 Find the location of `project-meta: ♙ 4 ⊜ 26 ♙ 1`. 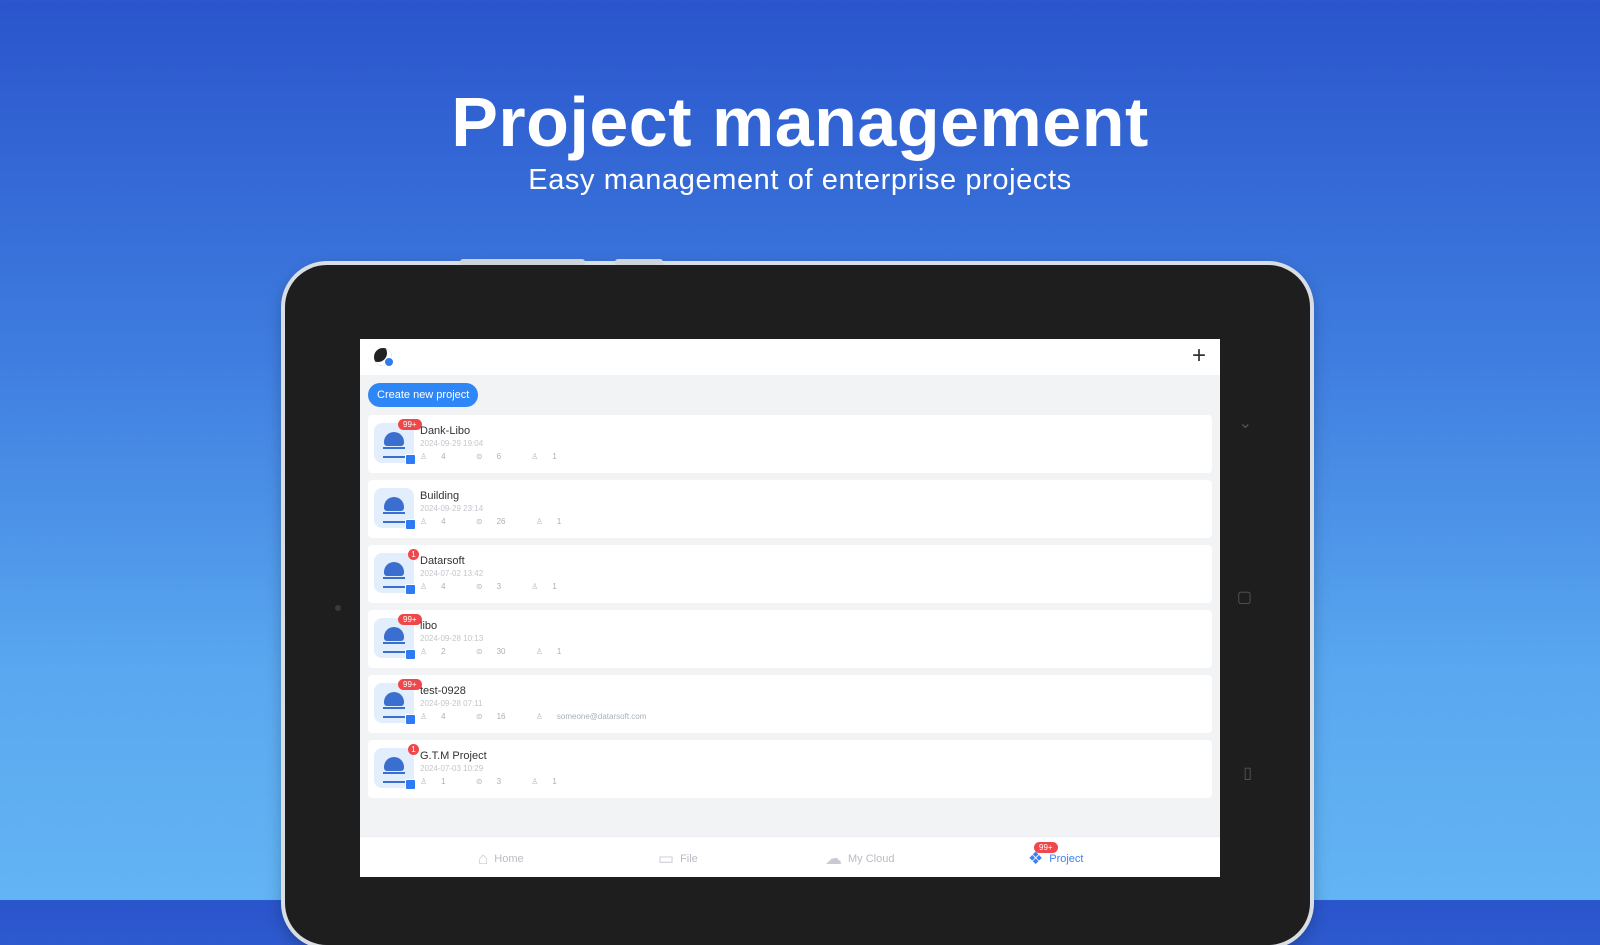

project-meta: ♙ 4 ⊜ 26 ♙ 1 is located at coordinates (504, 521).